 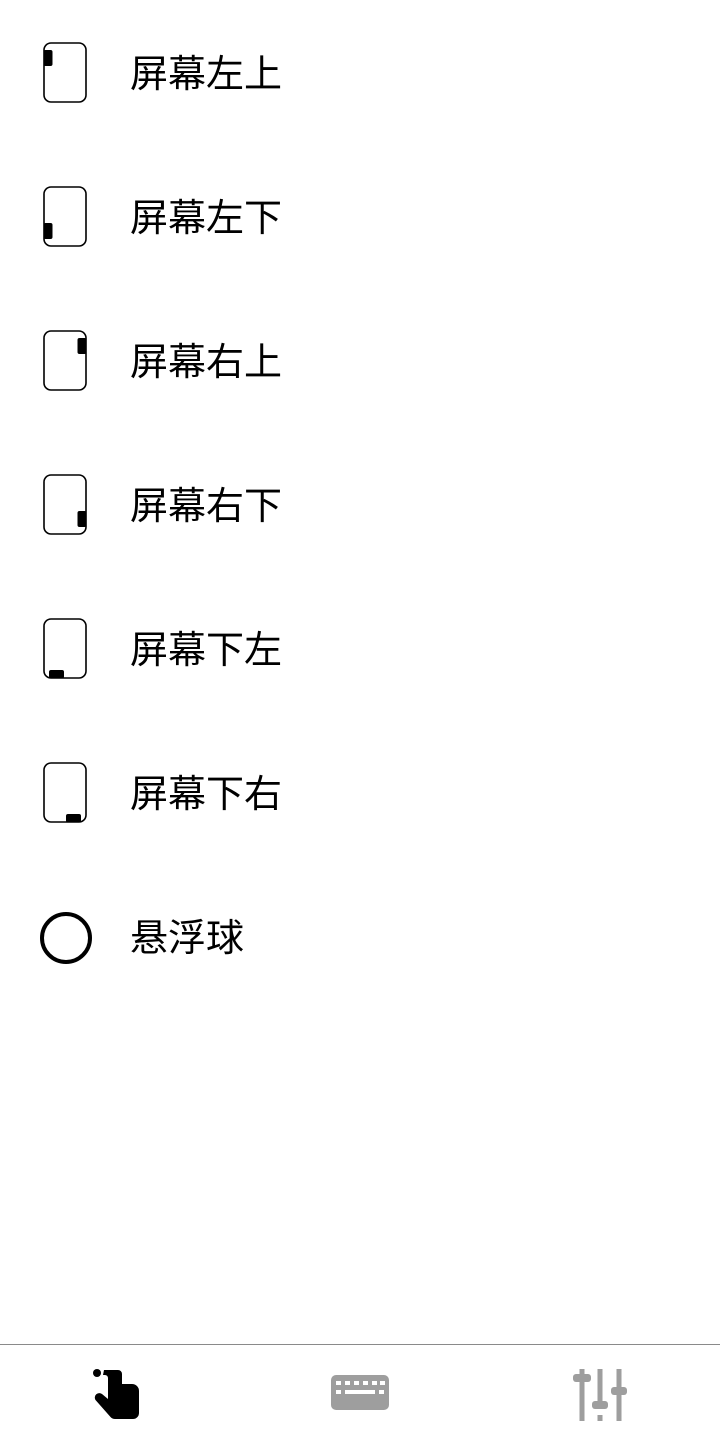 I want to click on option-label: 屏幕左下, so click(x=206, y=218).